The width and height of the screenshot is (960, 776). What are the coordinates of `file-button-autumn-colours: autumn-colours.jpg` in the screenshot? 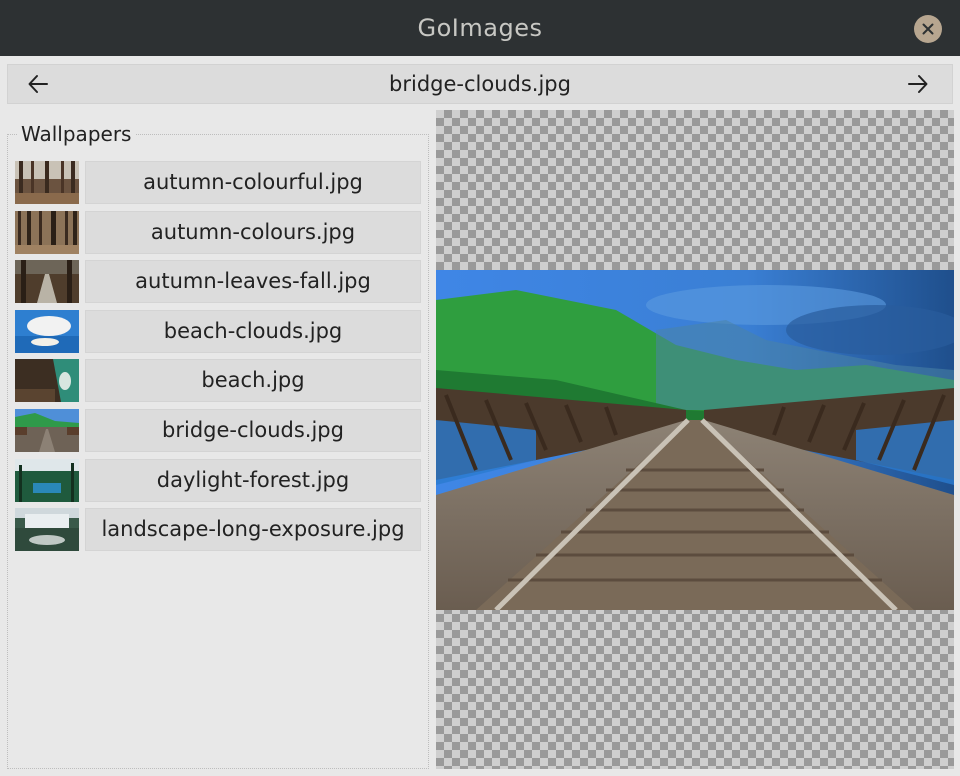 It's located at (253, 232).